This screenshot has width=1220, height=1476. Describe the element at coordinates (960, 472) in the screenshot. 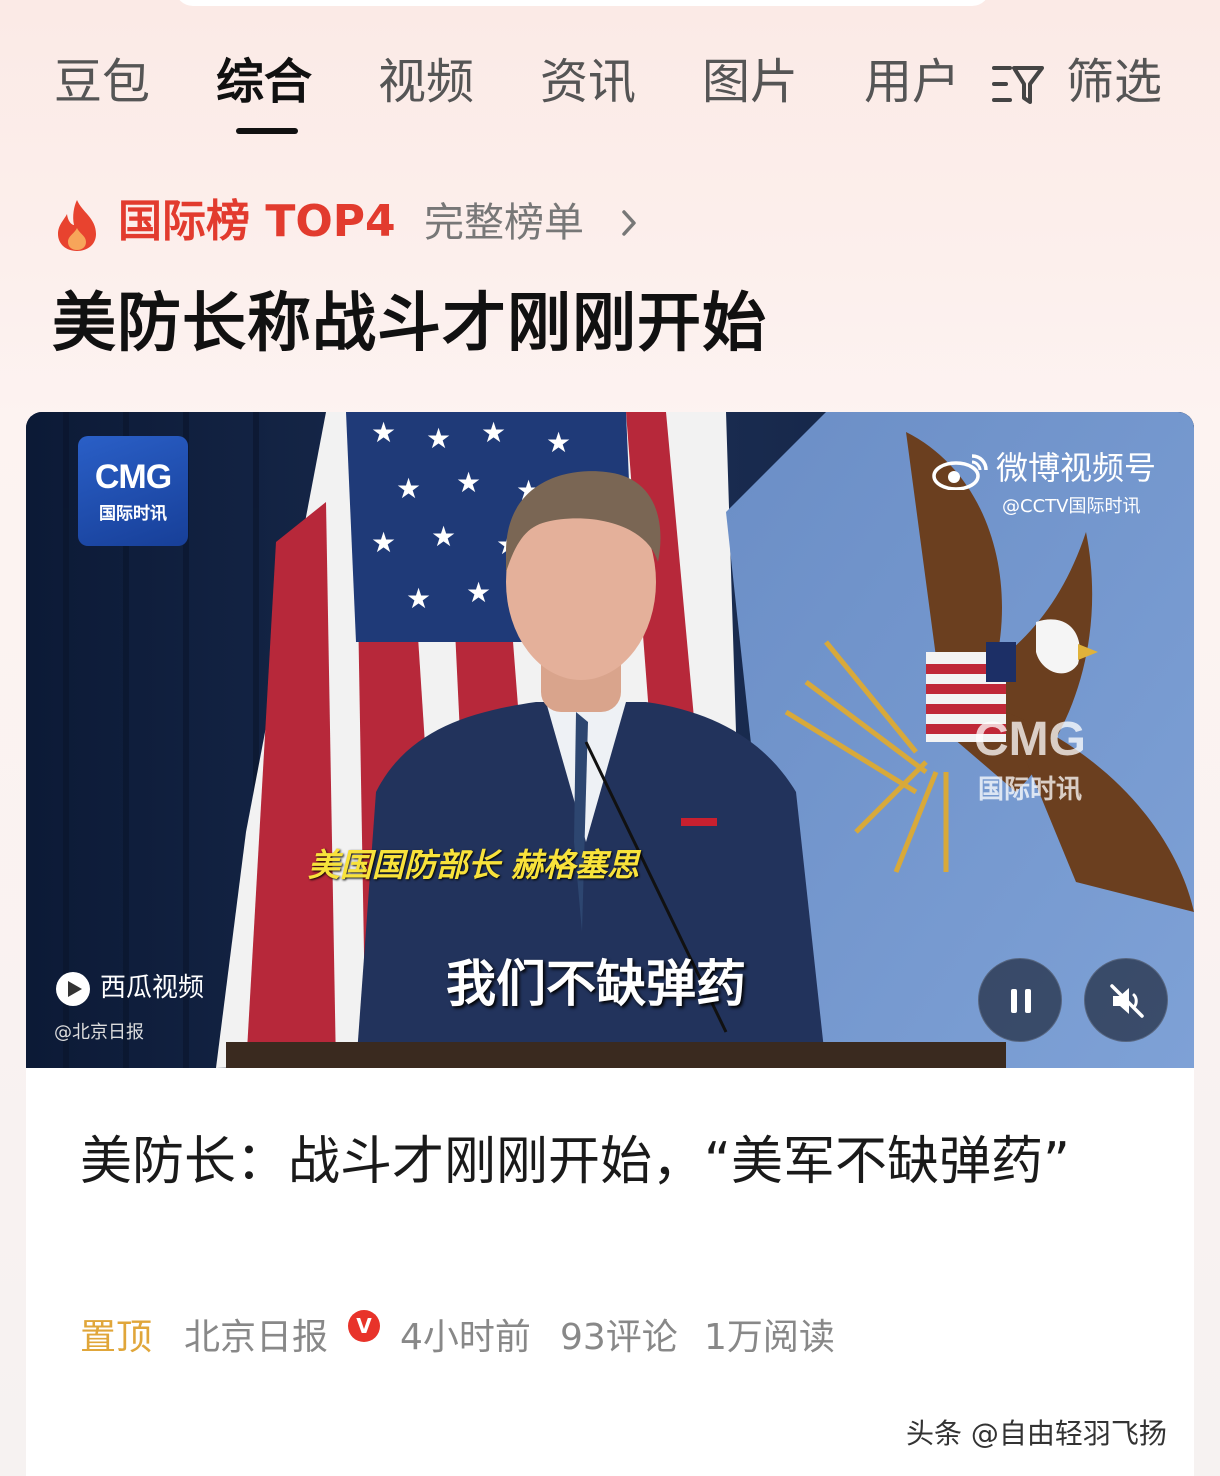

I see `weibo-icon` at that location.